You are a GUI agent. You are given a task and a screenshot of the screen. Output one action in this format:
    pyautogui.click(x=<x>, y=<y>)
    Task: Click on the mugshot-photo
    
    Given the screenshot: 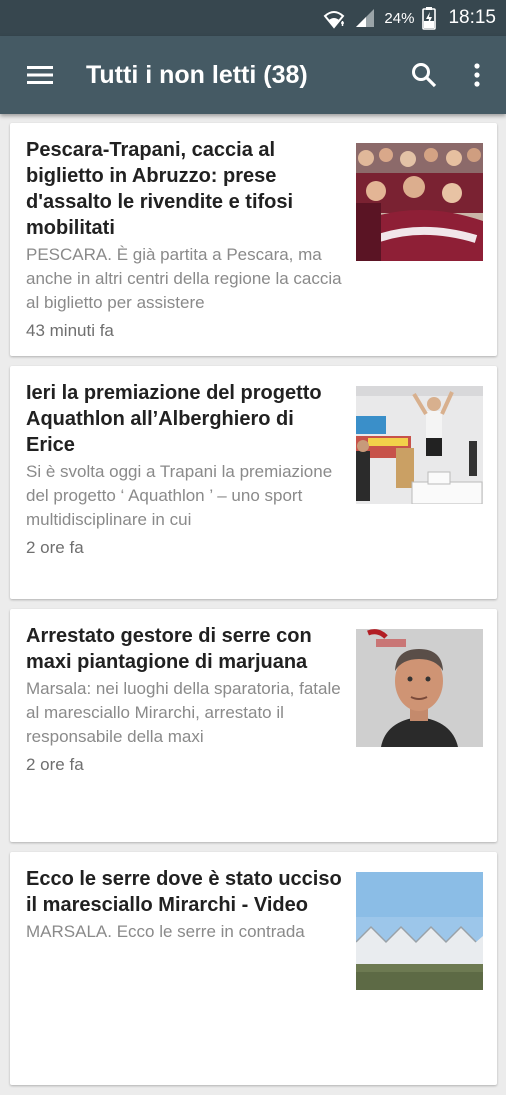 What is the action you would take?
    pyautogui.click(x=419, y=688)
    